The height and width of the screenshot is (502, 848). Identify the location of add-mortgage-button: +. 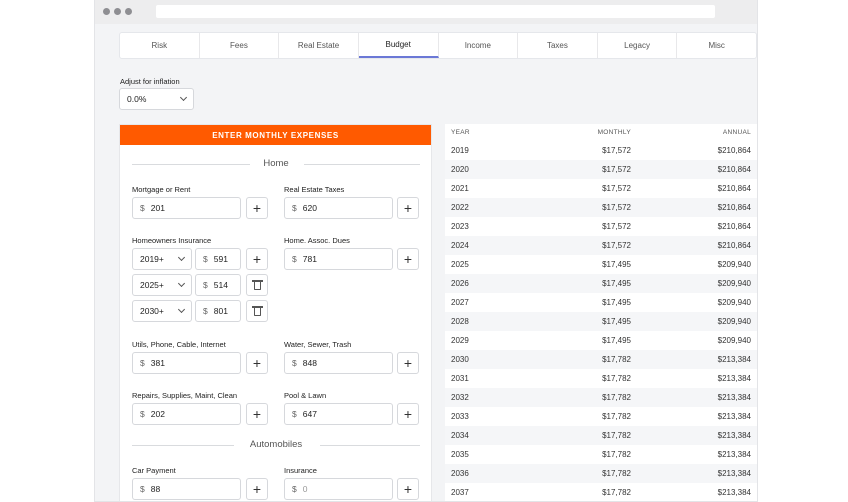
(257, 208).